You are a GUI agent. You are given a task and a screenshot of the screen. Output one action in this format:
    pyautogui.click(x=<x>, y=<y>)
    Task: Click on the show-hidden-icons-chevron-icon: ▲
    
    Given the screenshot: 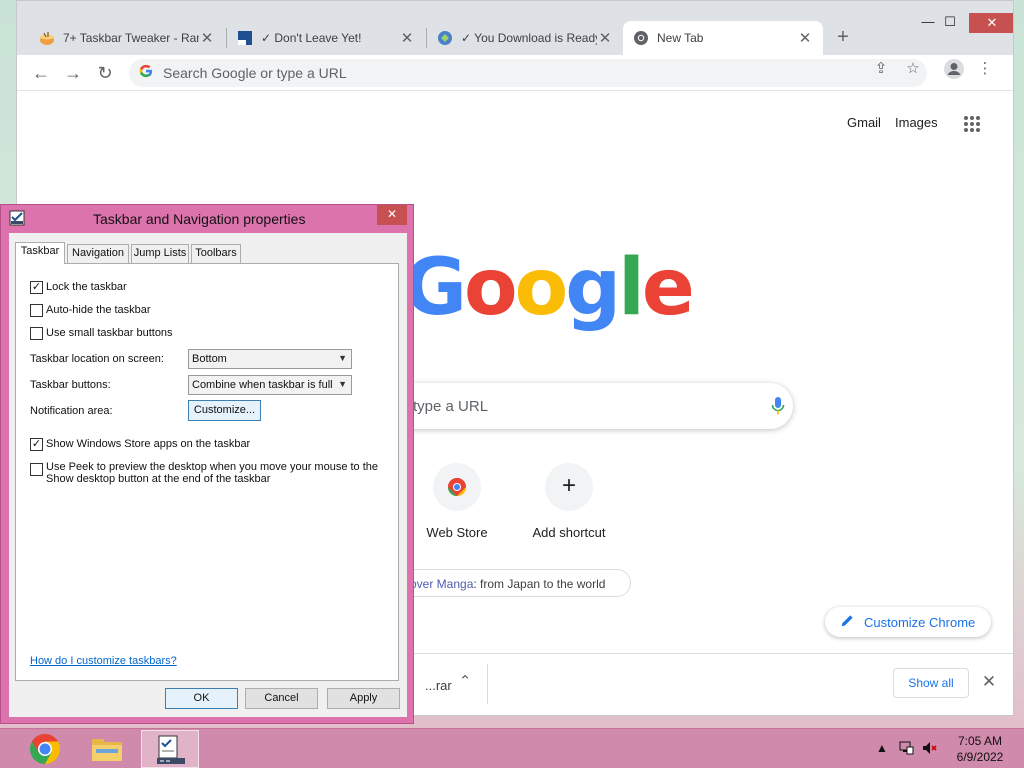 What is the action you would take?
    pyautogui.click(x=882, y=748)
    